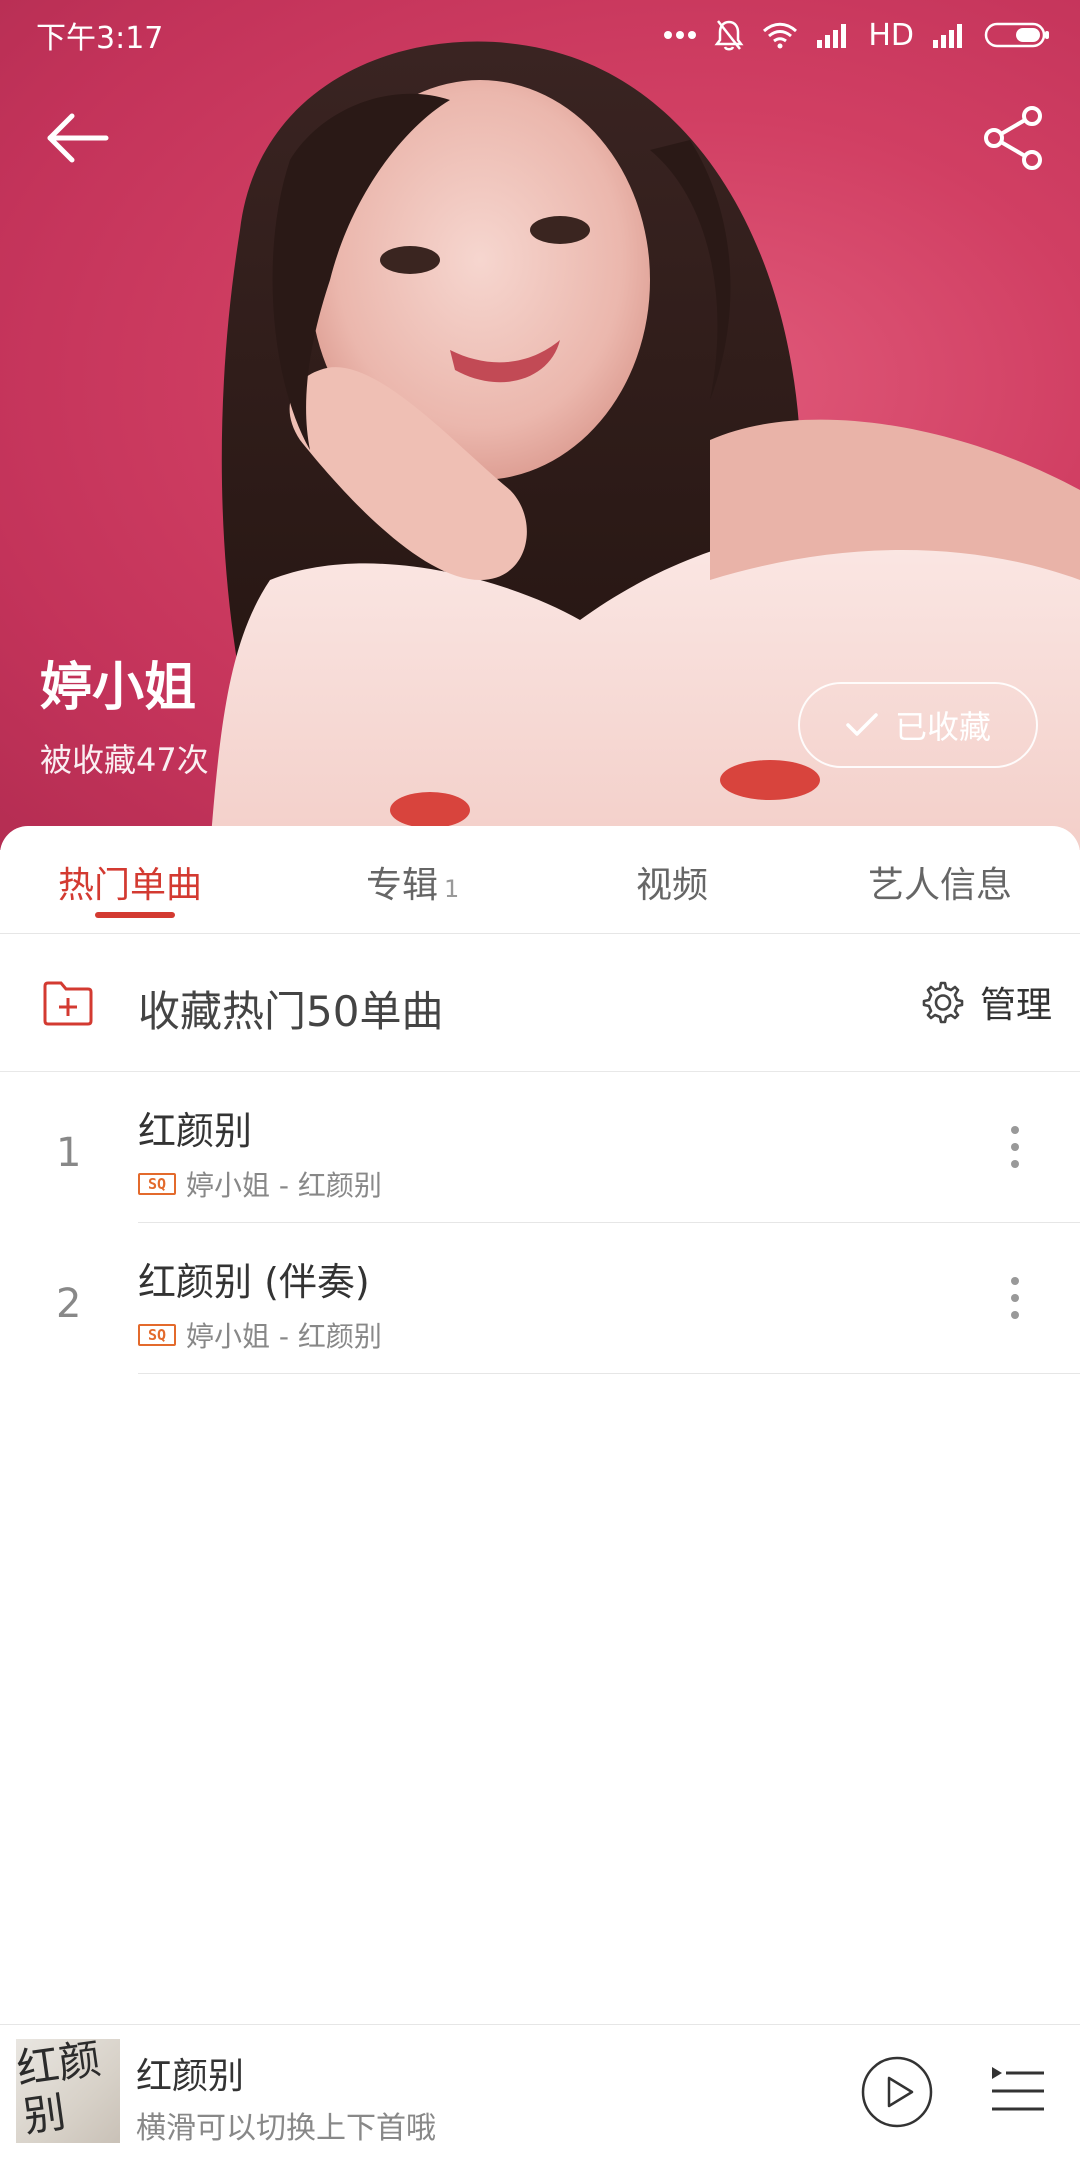 Image resolution: width=1080 pixels, height=2160 pixels. Describe the element at coordinates (60, 2090) in the screenshot. I see `album-cover-art-text: 红颜别` at that location.